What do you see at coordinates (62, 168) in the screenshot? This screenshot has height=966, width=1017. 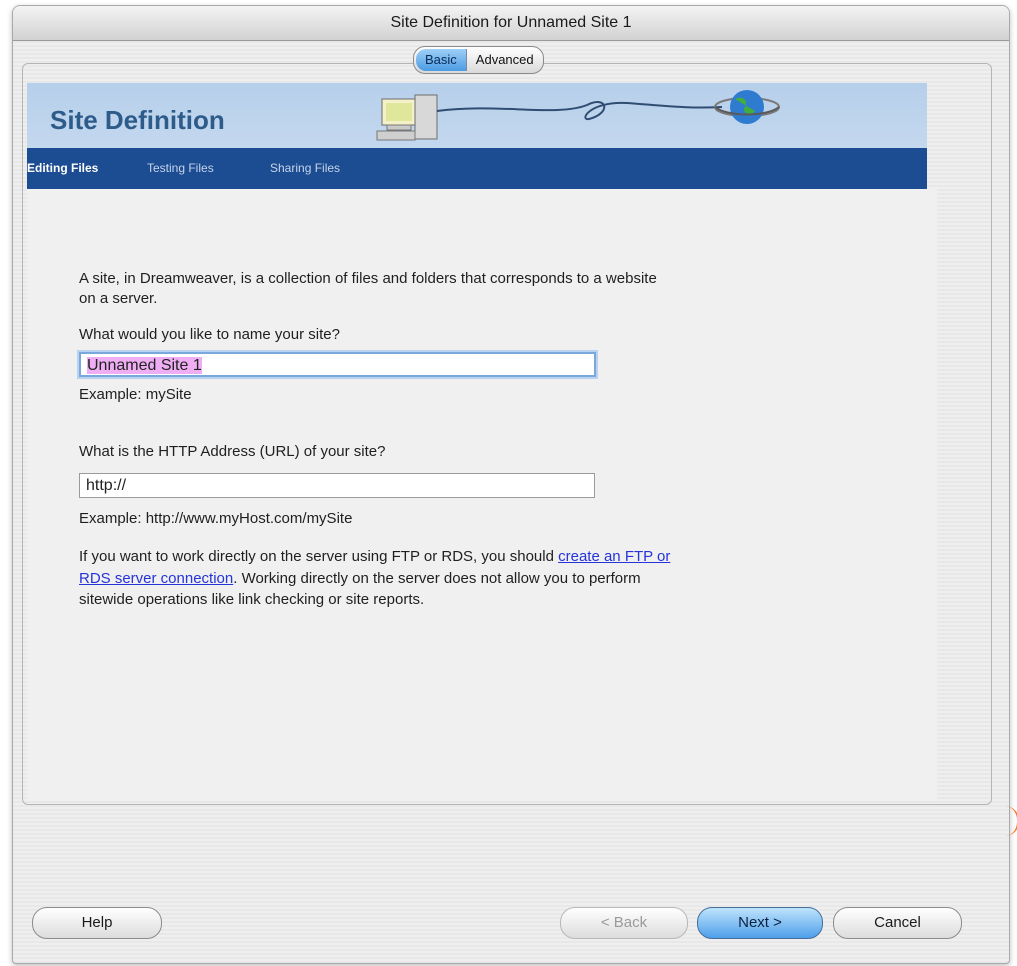 I see `step-editing-files: Editing Files` at bounding box center [62, 168].